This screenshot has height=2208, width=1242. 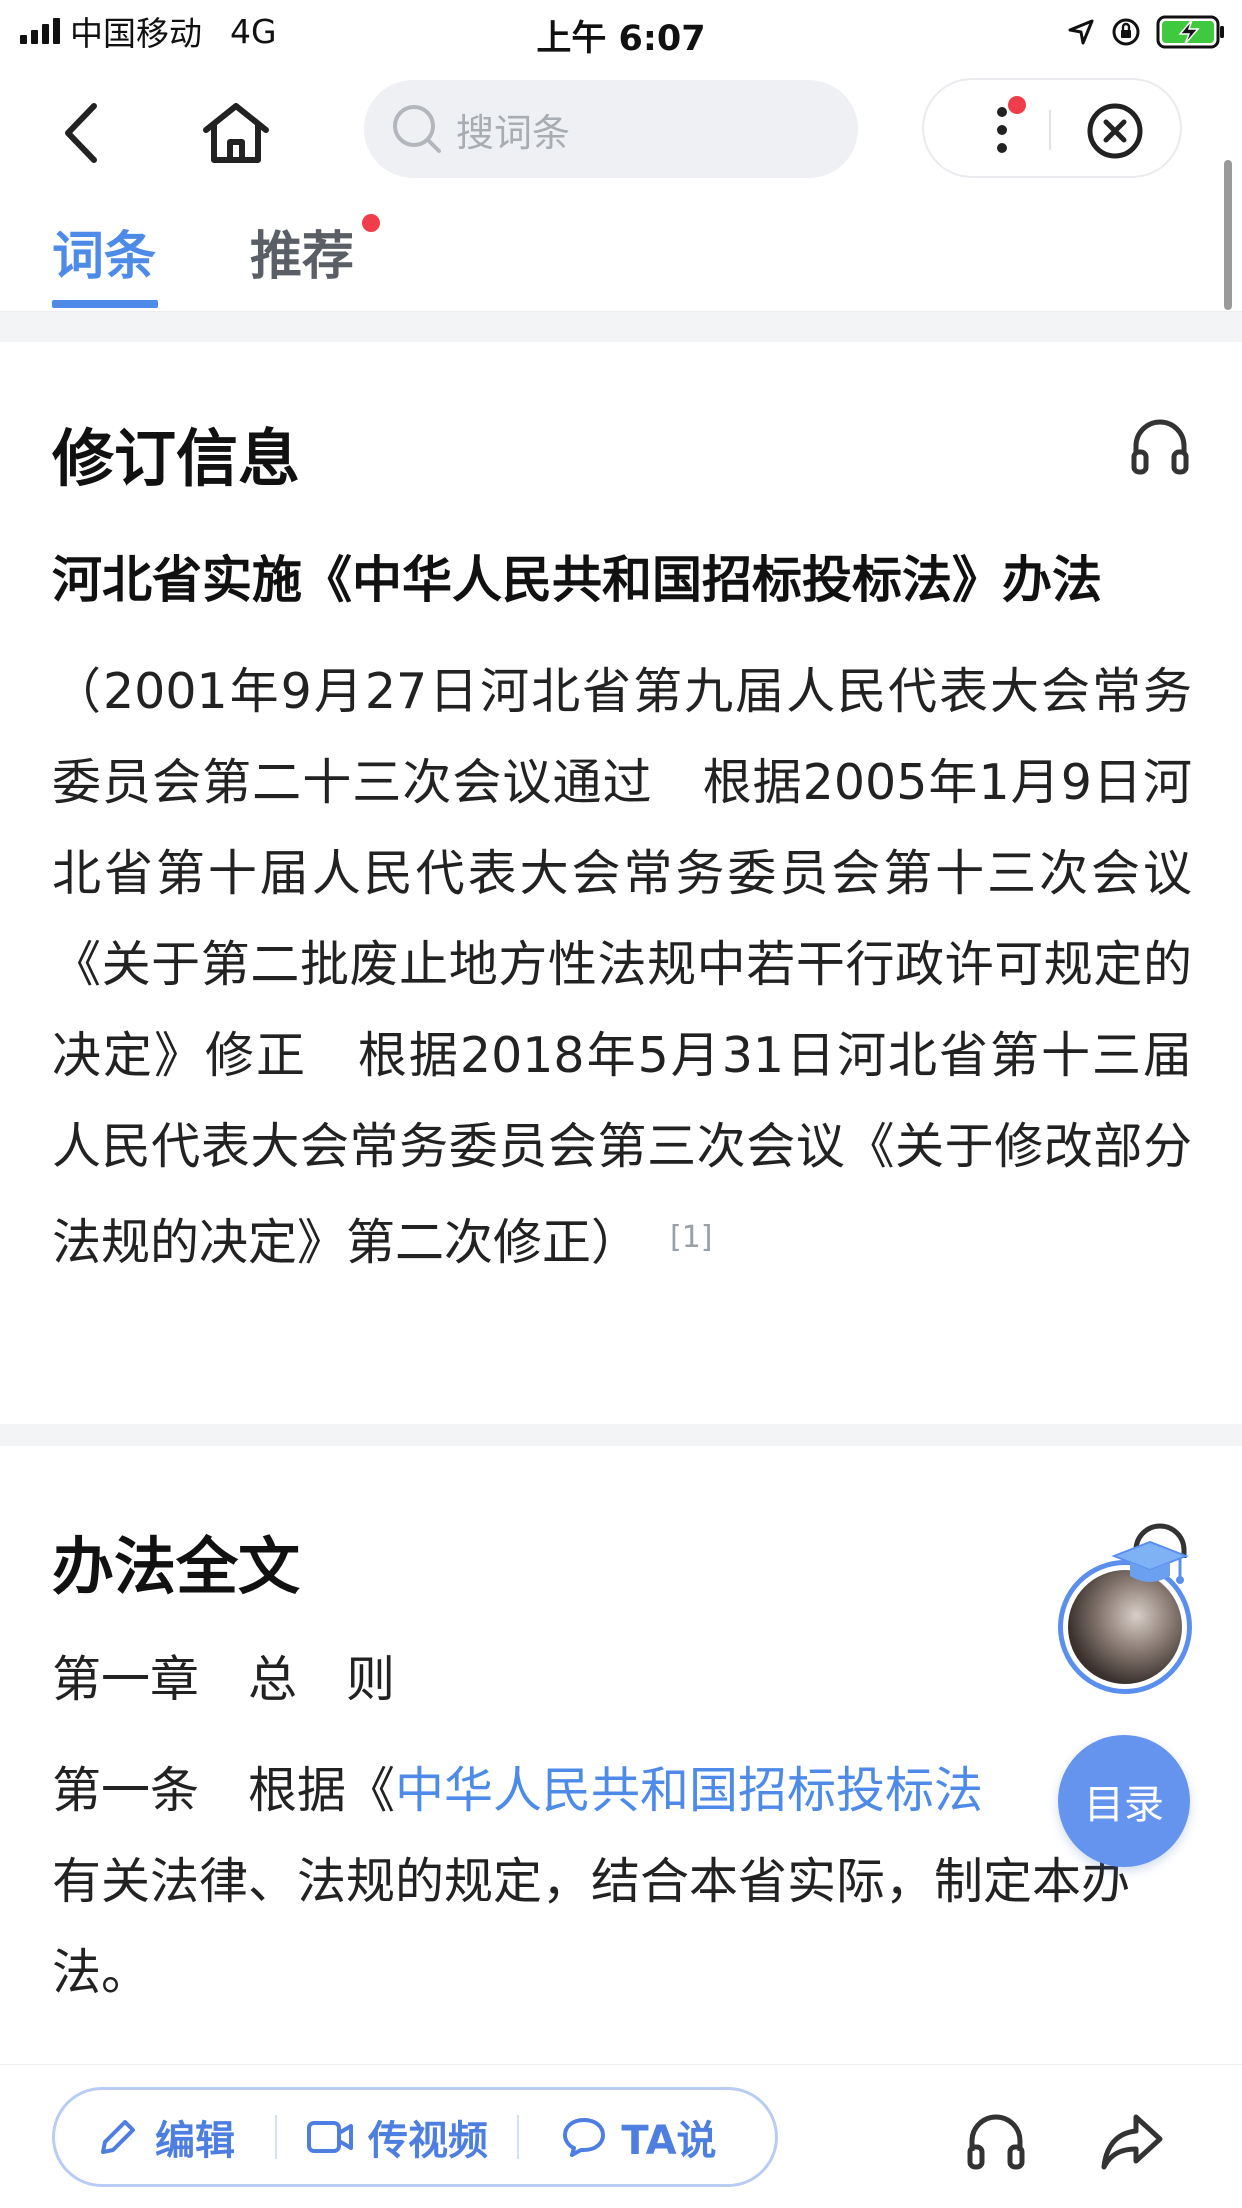 I want to click on video-label: 传视频, so click(x=428, y=2141).